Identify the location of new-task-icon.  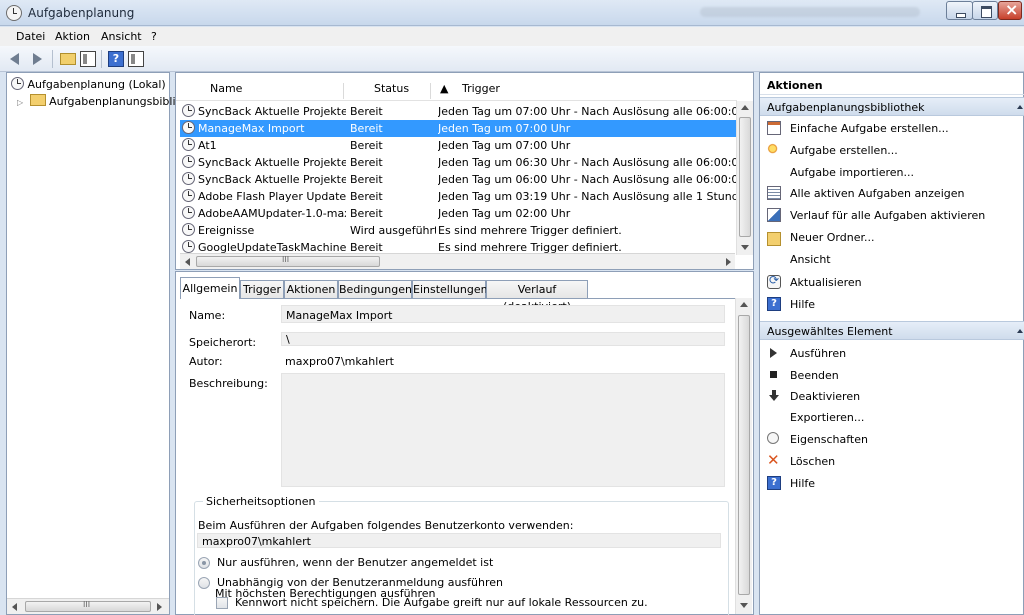
(774, 150).